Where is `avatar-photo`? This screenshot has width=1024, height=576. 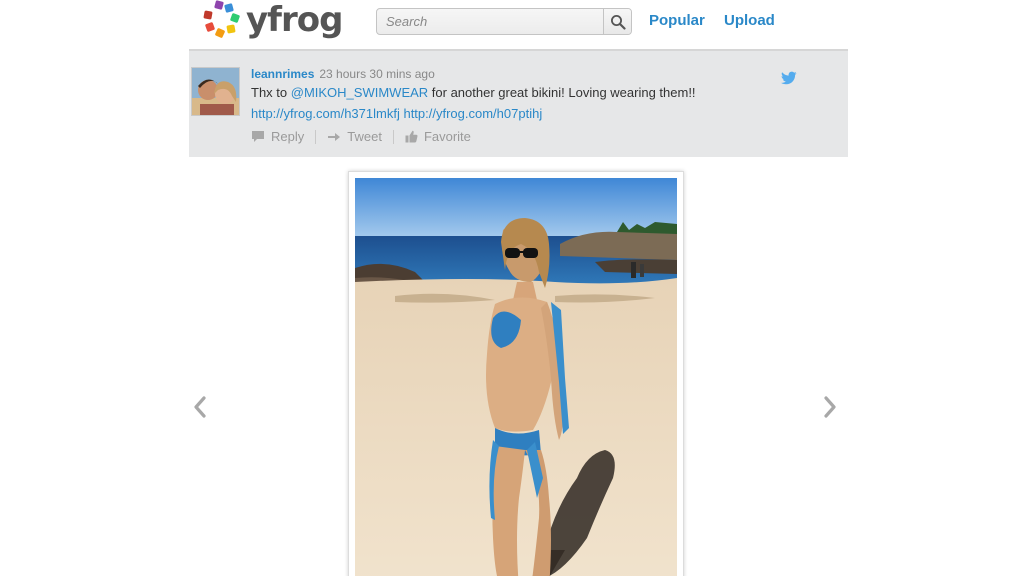
avatar-photo is located at coordinates (215, 91).